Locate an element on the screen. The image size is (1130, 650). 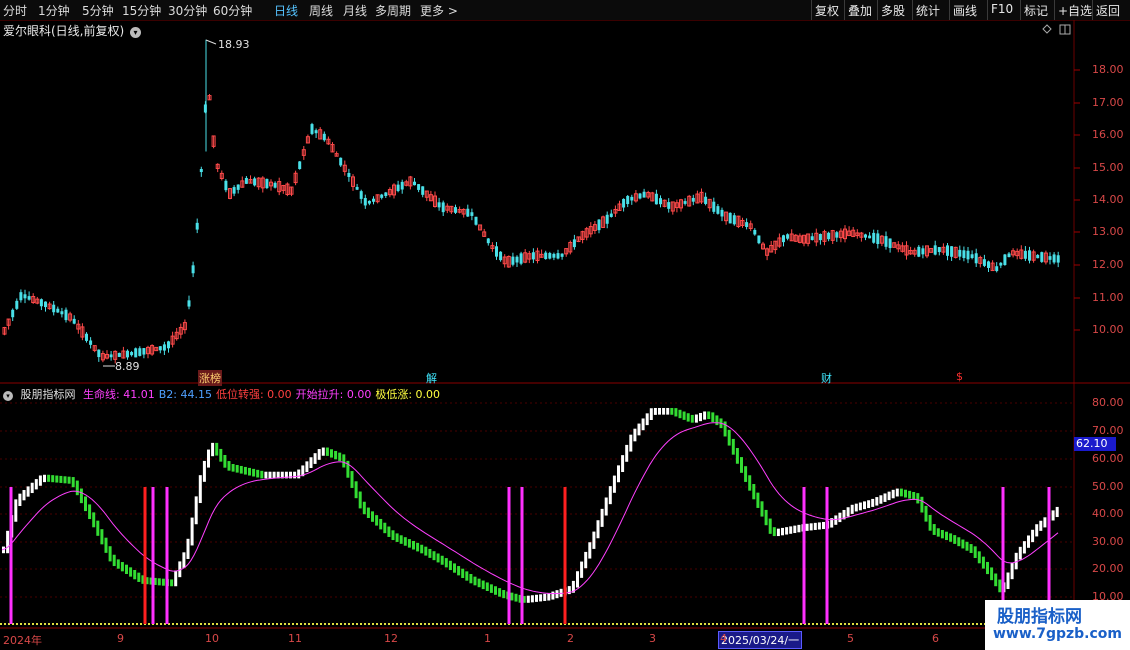
indicator-value-3: 开始拉升: 0.00 is located at coordinates (333, 394).